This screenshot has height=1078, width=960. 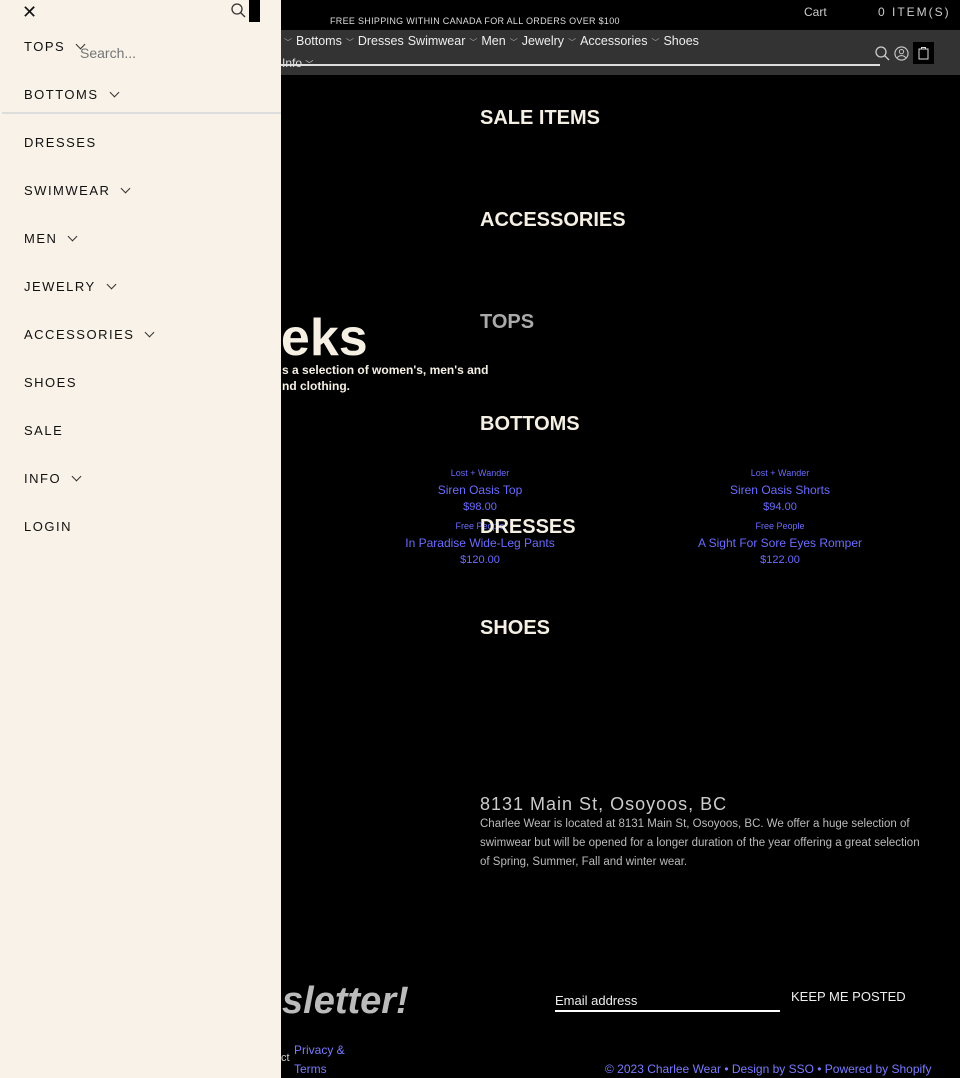 I want to click on category-bottoms: BOTTOMS, so click(x=530, y=424).